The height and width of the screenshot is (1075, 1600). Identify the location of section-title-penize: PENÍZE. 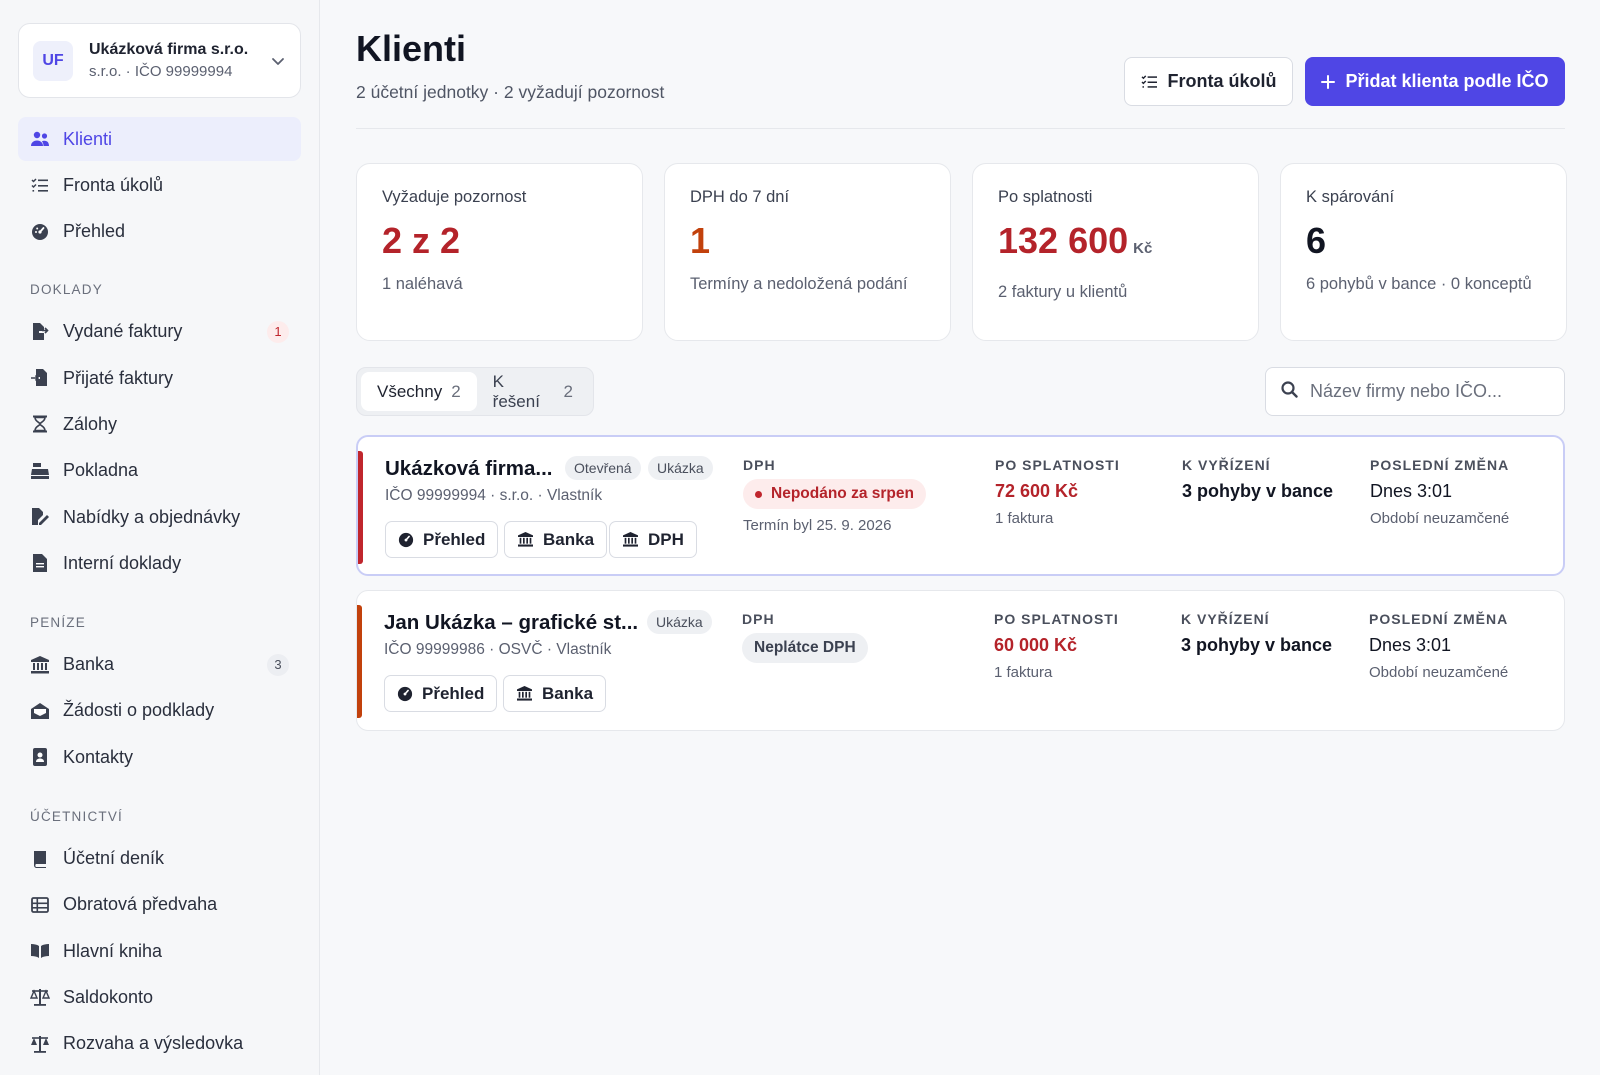
(58, 622).